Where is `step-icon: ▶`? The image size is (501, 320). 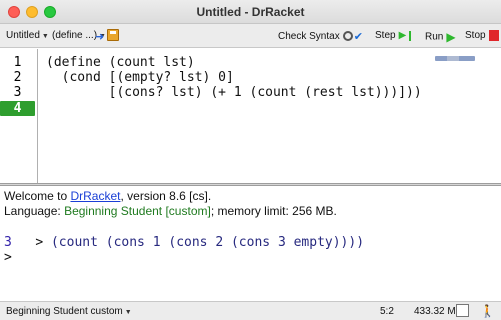
step-icon: ▶ is located at coordinates (402, 35).